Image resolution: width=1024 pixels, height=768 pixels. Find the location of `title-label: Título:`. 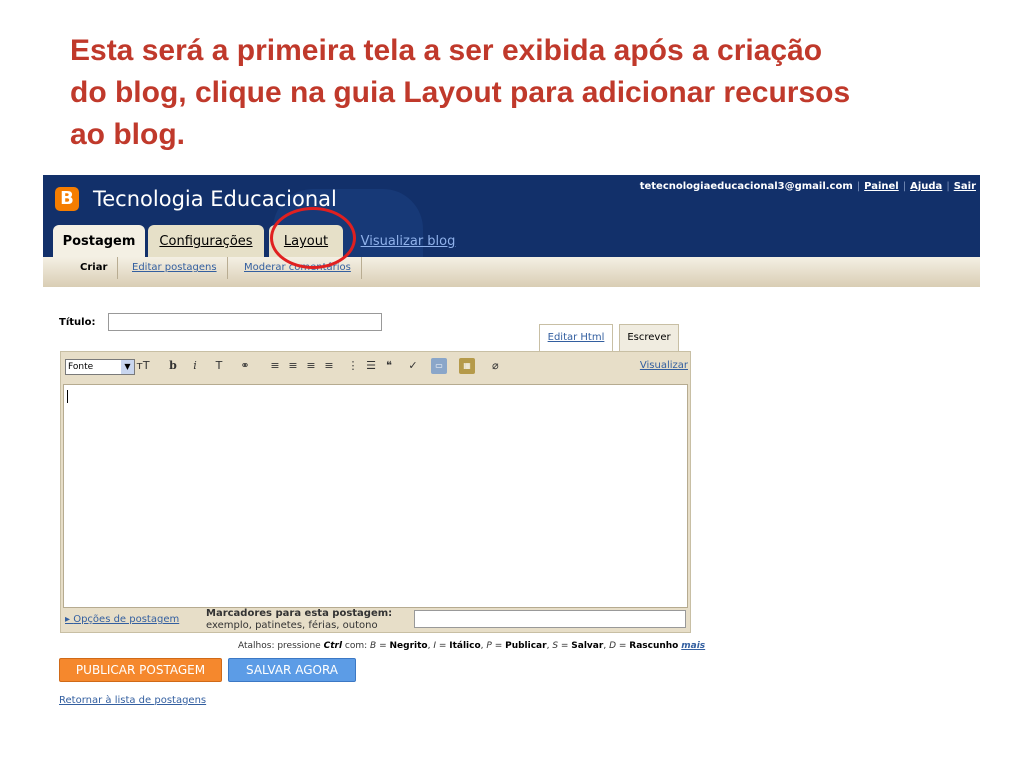

title-label: Título: is located at coordinates (77, 322).